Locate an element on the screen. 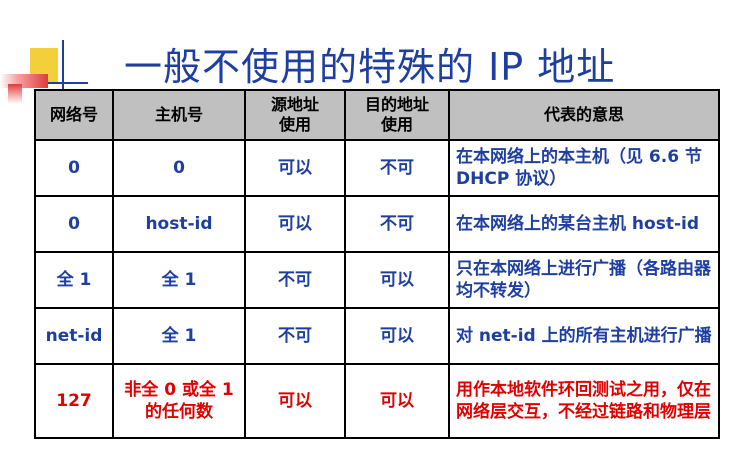 The height and width of the screenshot is (476, 737). slide-title: 一般不使用的特殊的 IP 地址 is located at coordinates (370, 67).